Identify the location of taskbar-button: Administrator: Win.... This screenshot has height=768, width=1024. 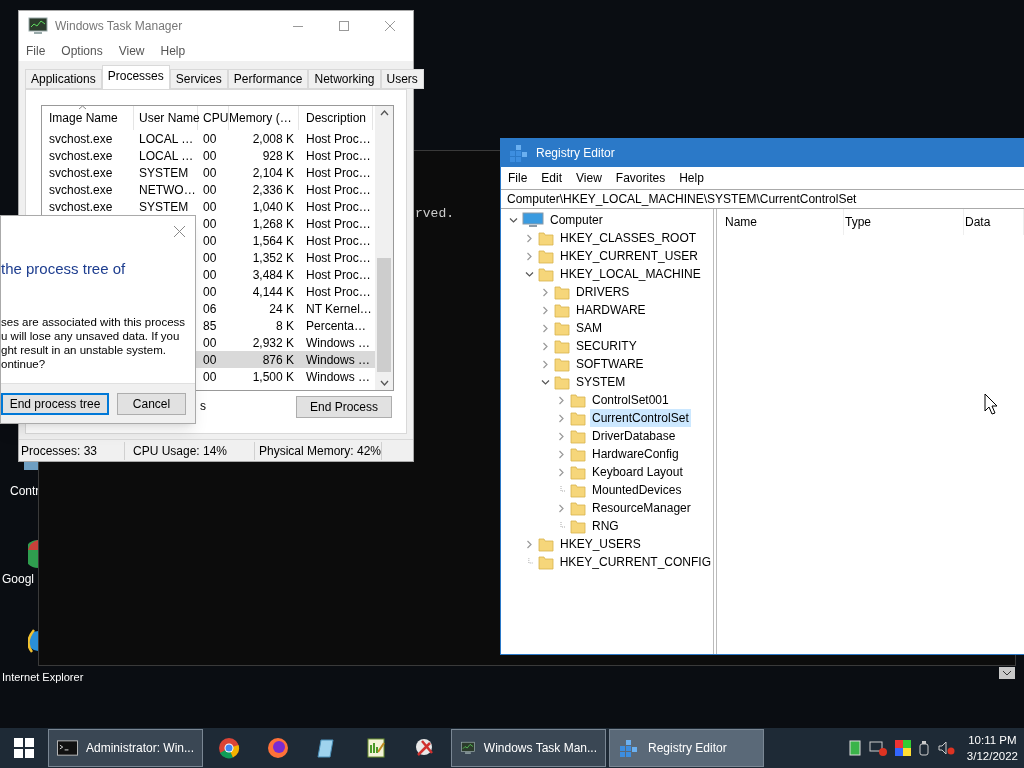
(125, 748).